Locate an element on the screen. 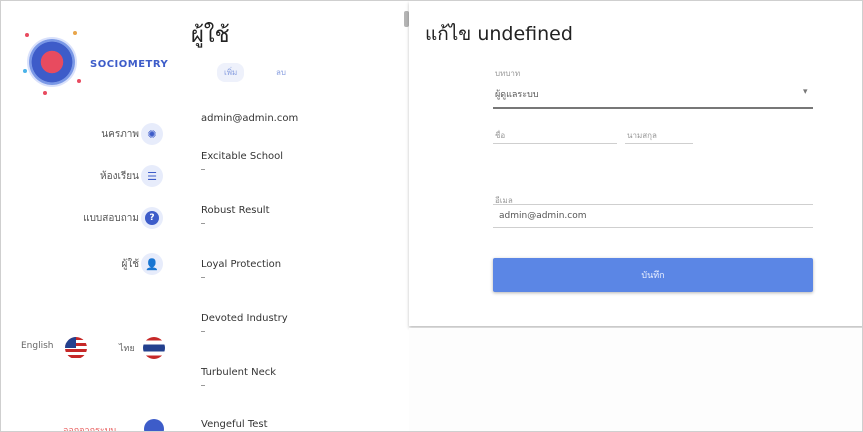 The image size is (863, 432). help-icon: ? is located at coordinates (152, 218).